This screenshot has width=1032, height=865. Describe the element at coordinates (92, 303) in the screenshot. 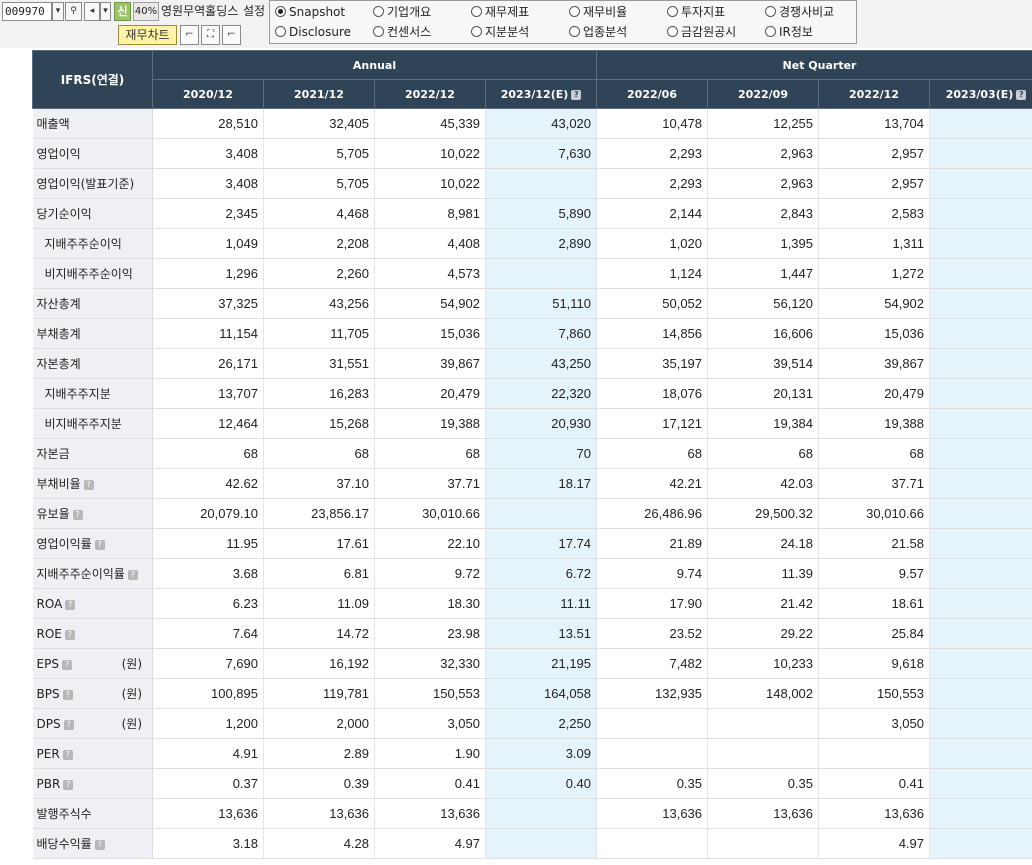

I see `row-label-cell: 자산총계` at that location.